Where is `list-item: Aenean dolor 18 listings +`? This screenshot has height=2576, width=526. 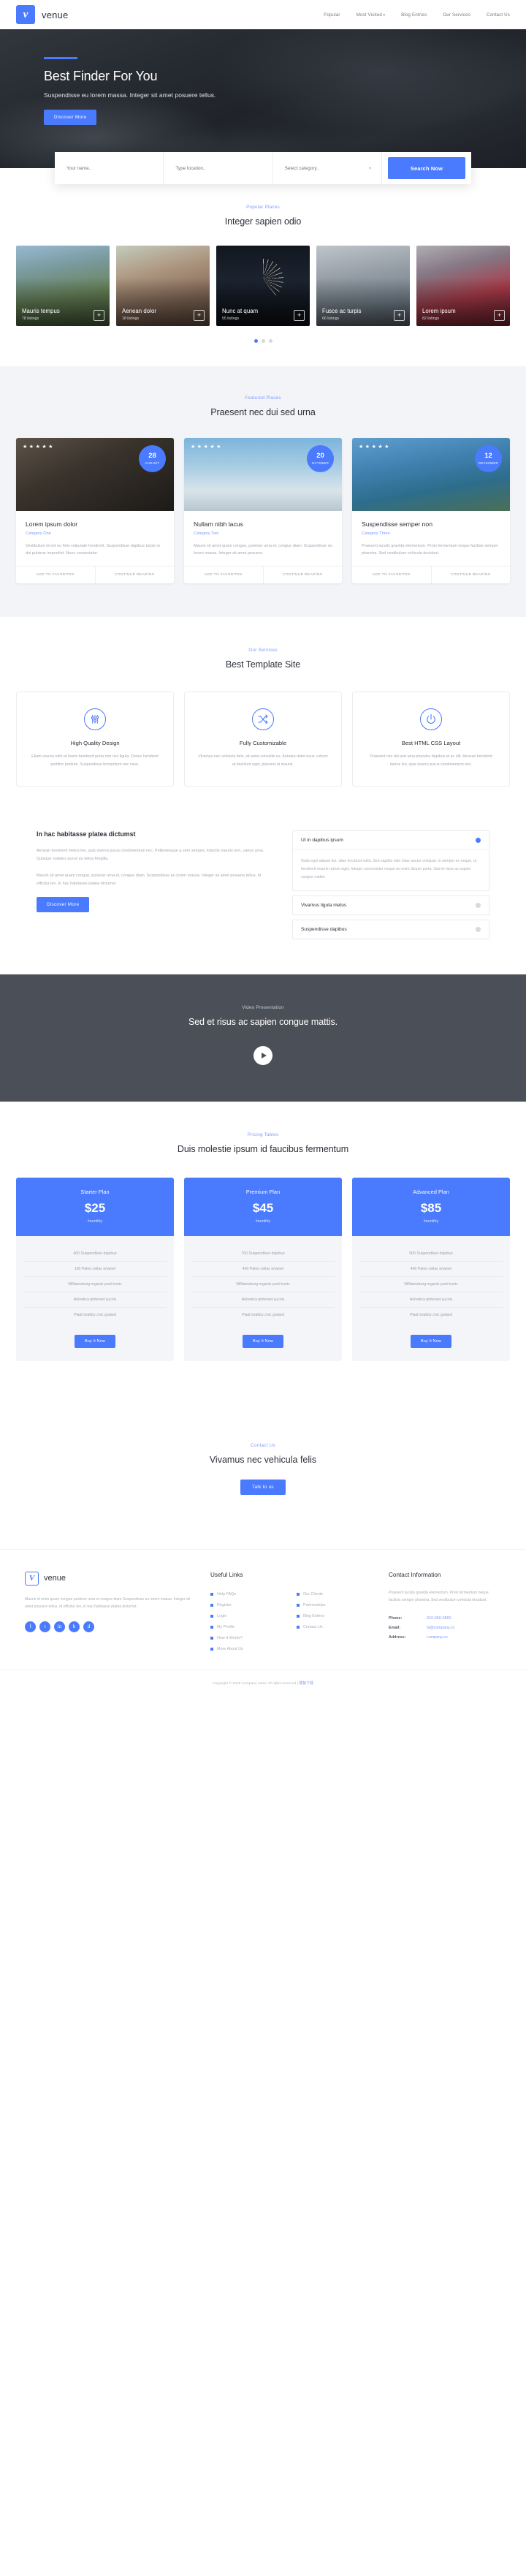
list-item: Aenean dolor 18 listings + is located at coordinates (163, 286).